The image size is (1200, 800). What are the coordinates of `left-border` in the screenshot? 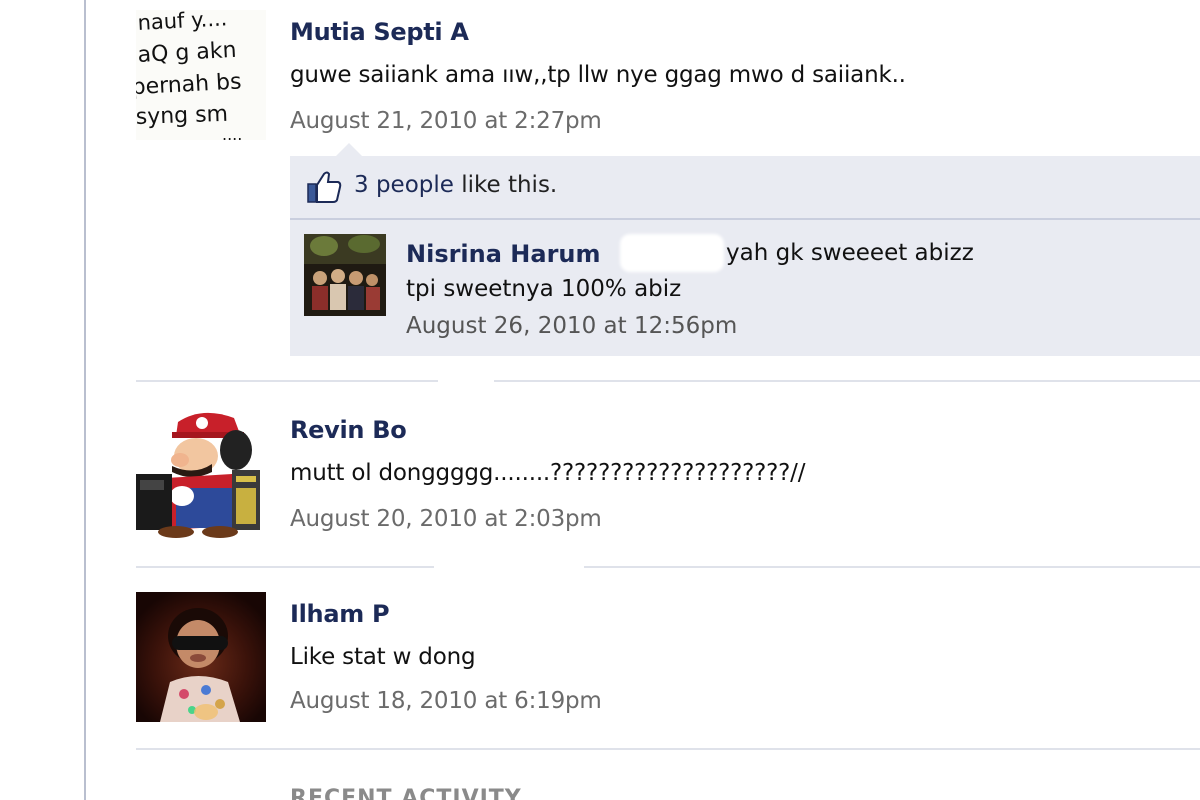 It's located at (85, 400).